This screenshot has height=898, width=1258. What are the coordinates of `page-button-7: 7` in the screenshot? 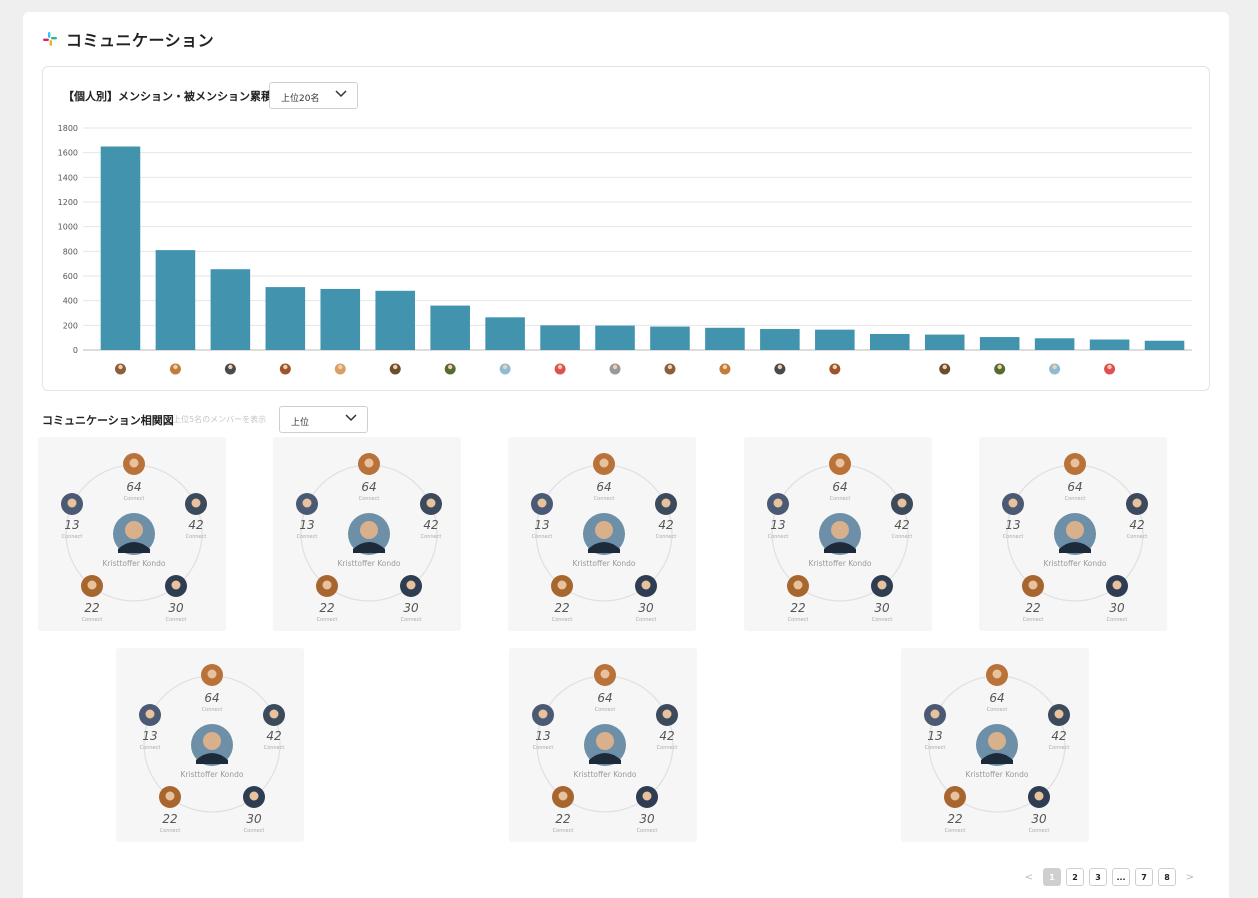 It's located at (1144, 877).